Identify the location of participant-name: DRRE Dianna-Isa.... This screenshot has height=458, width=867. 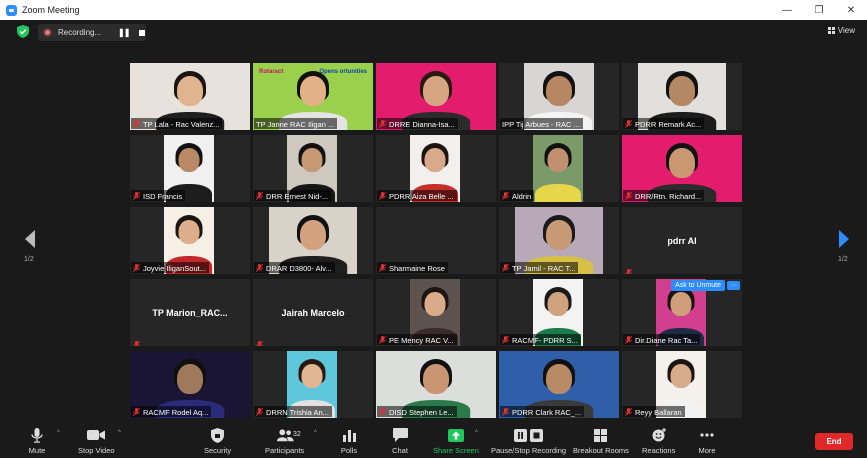
(422, 124).